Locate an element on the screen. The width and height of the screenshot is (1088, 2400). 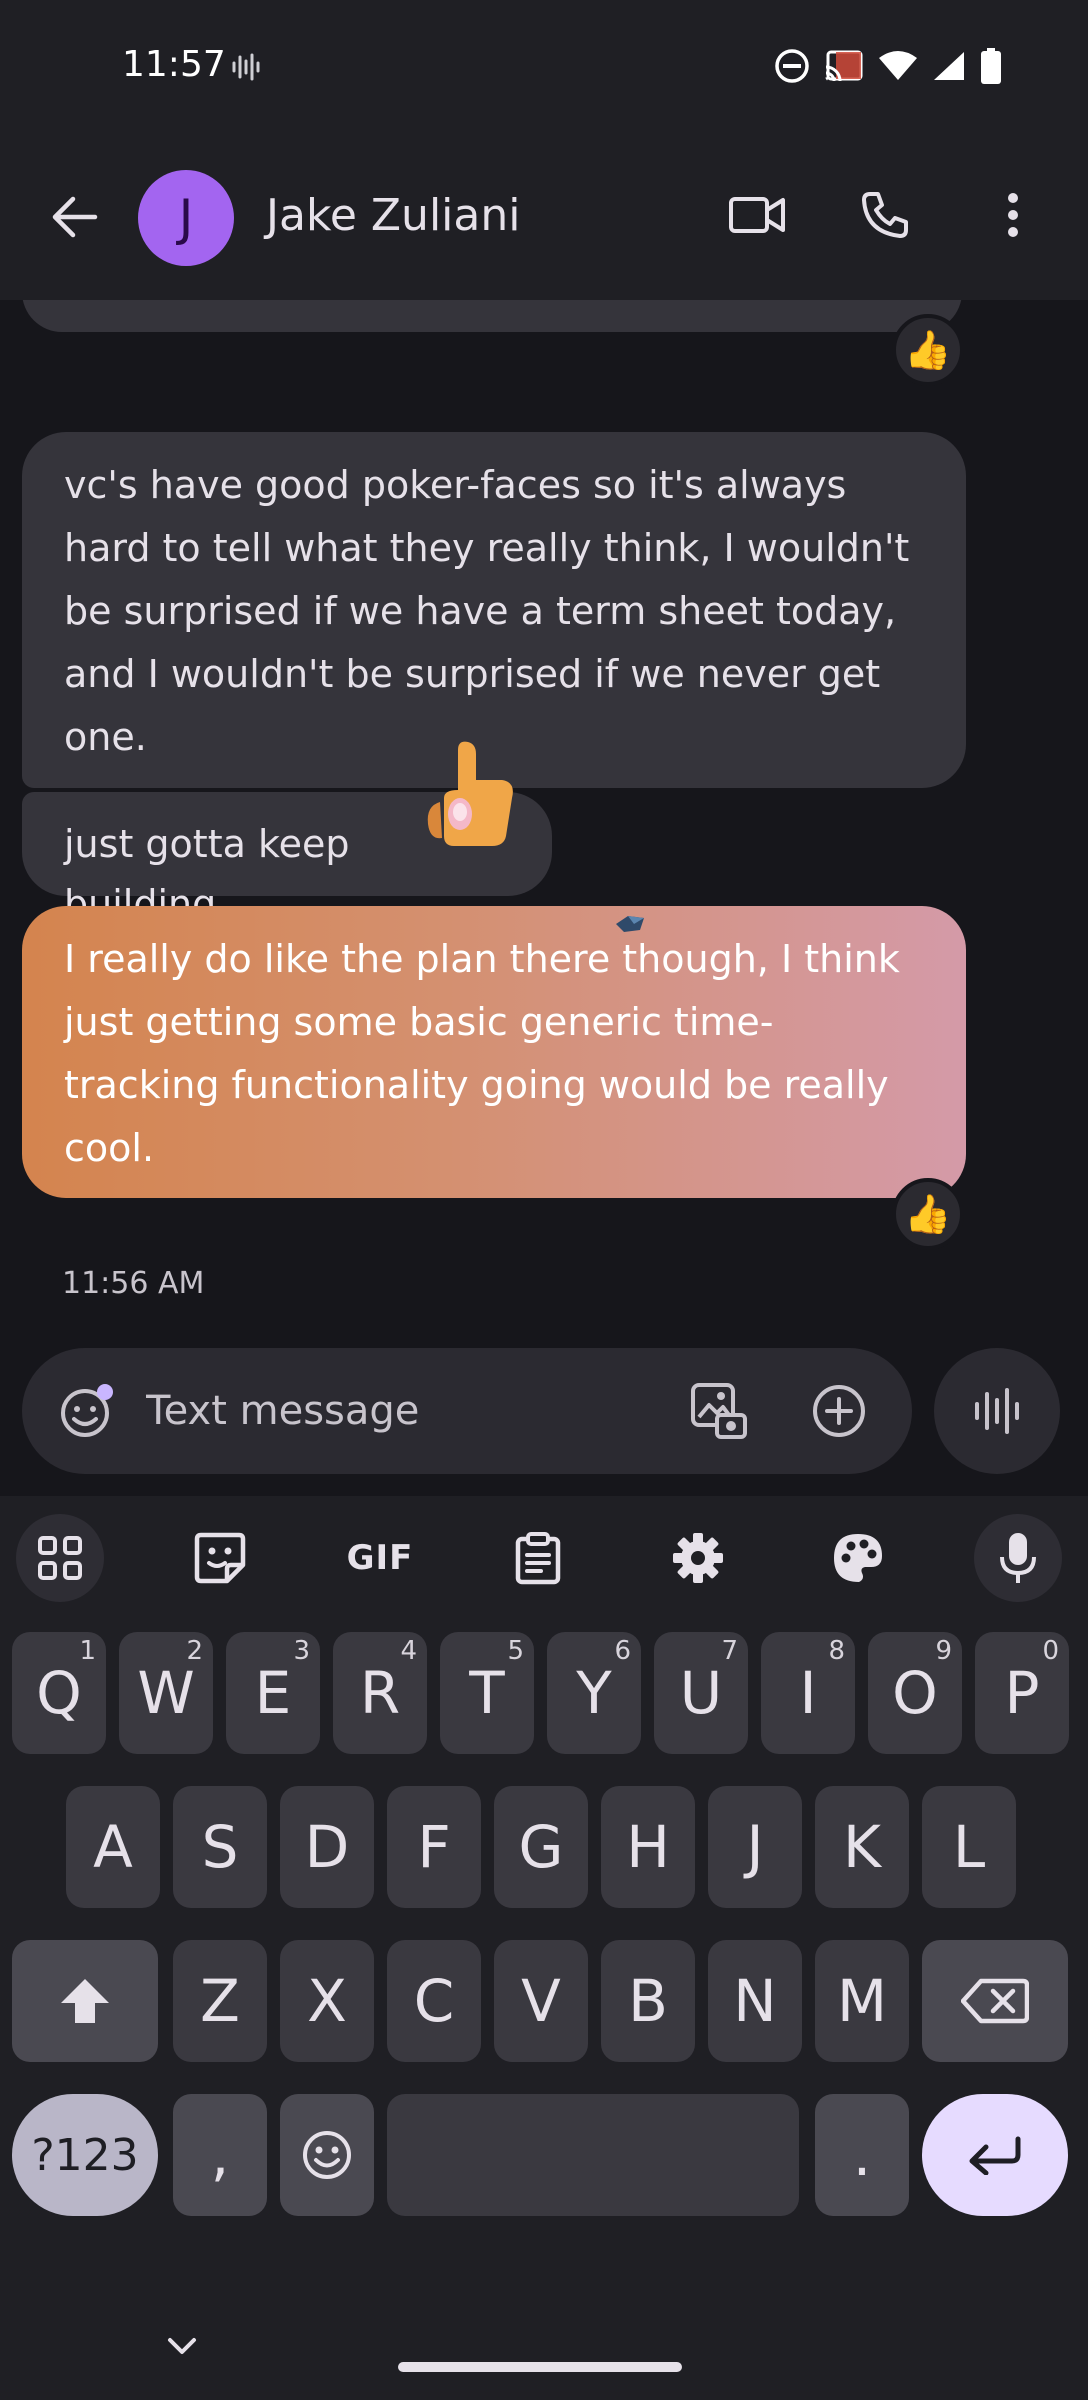
gear-icon is located at coordinates (698, 1558).